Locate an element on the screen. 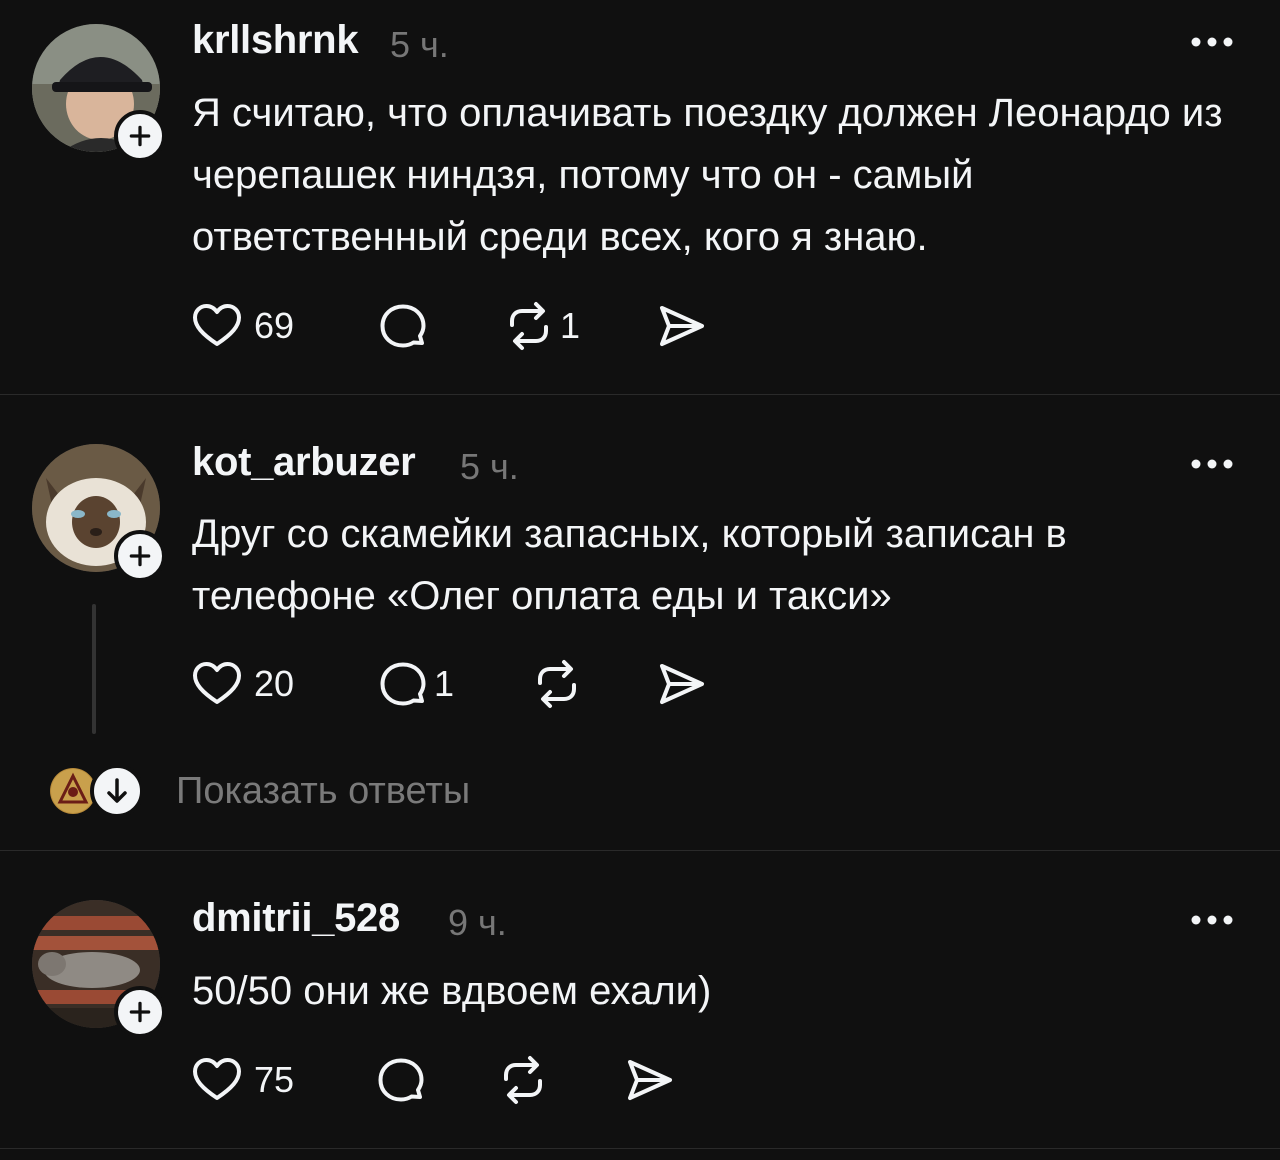 The width and height of the screenshot is (1280, 1160). username: dmitrii_528 is located at coordinates (296, 918).